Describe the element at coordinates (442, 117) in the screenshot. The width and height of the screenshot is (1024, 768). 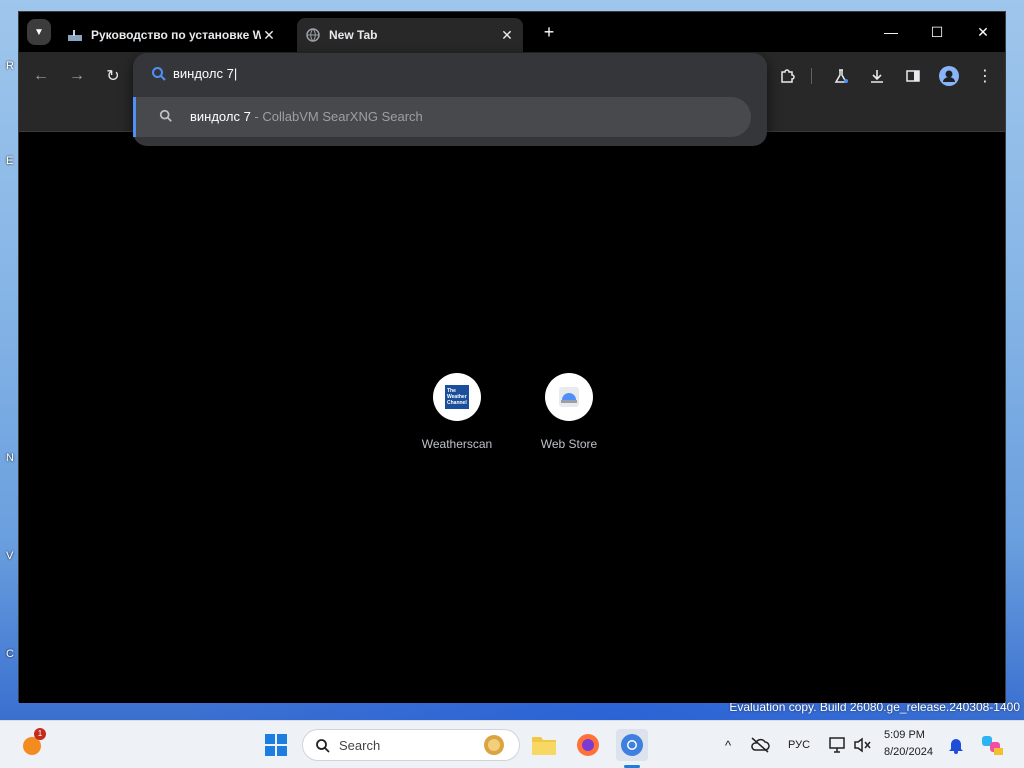
I see `omnibox-suggestion: виндолс 7 - CollabVM SearXNG Search` at that location.